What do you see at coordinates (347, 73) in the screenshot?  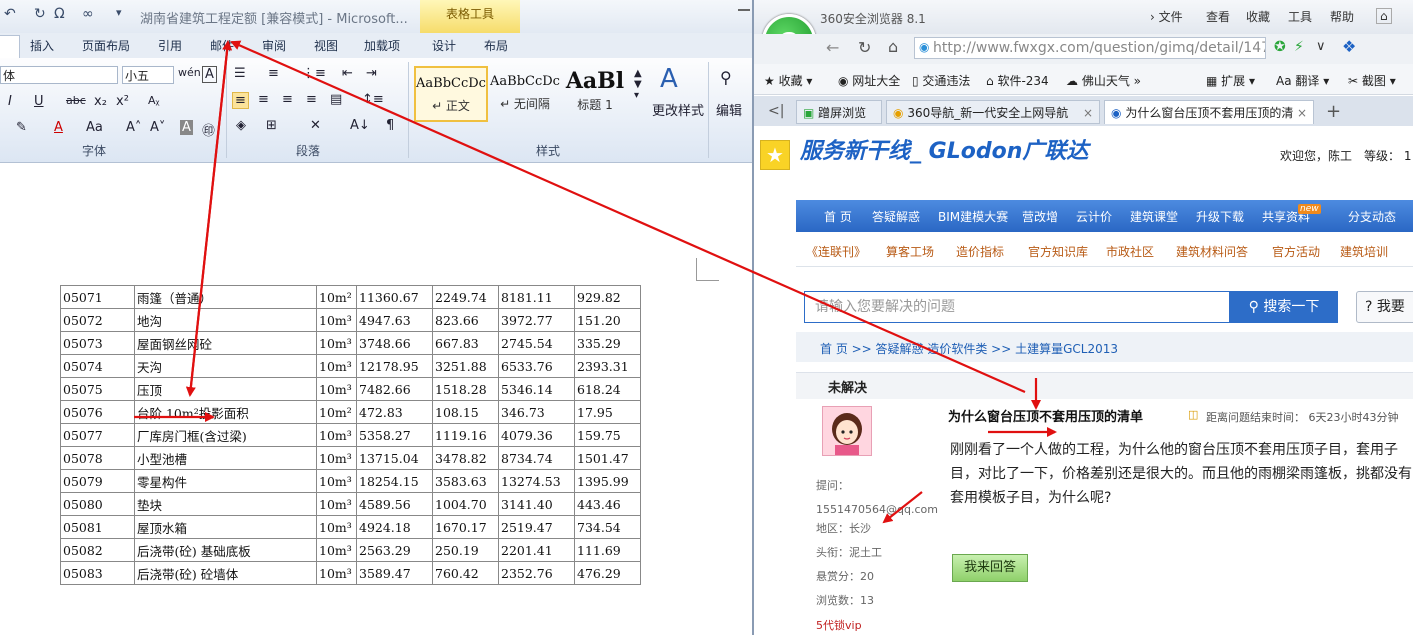 I see `decrease-indent-icon: ⇤` at bounding box center [347, 73].